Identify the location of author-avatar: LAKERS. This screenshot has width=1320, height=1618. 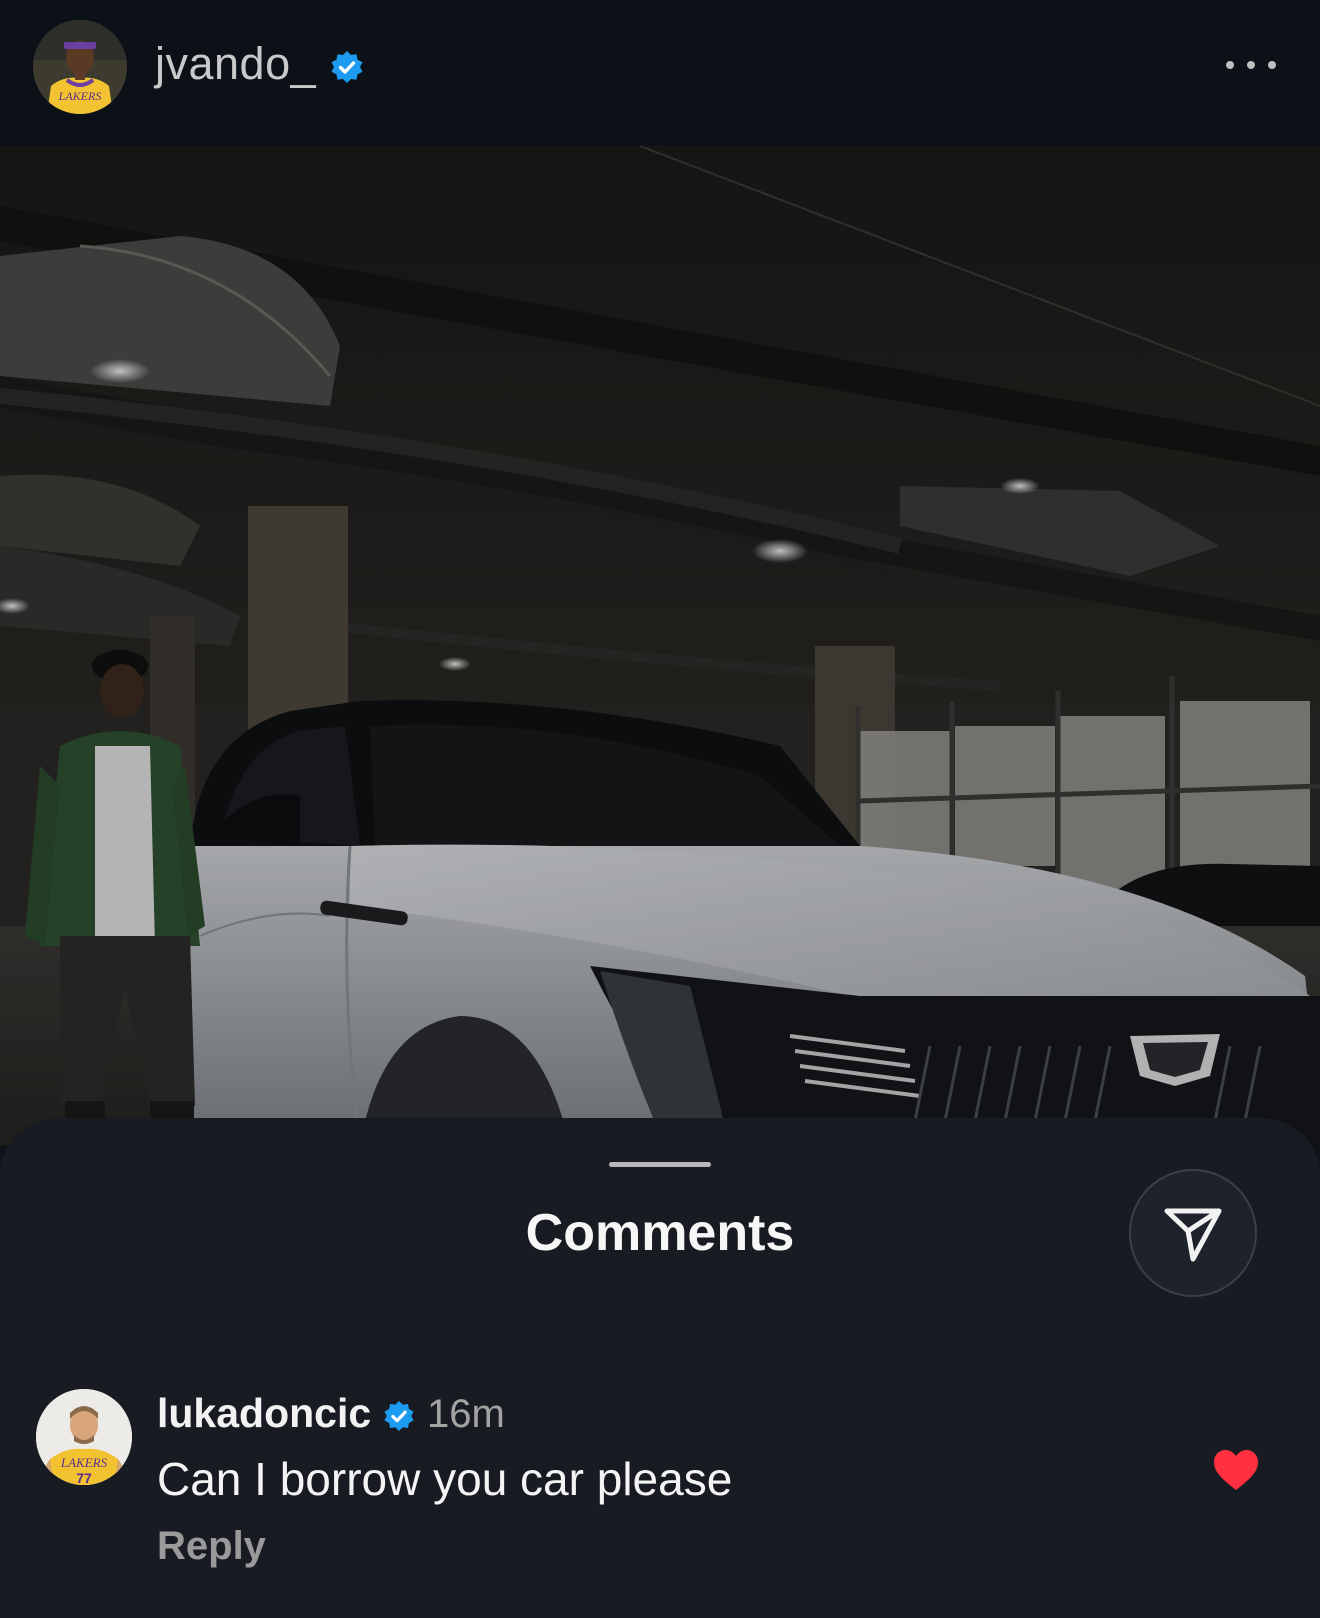
(80, 67).